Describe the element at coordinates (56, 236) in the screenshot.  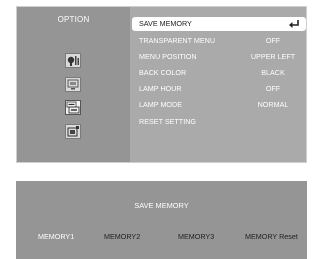
I see `memory-option-1: MEMORY1` at that location.